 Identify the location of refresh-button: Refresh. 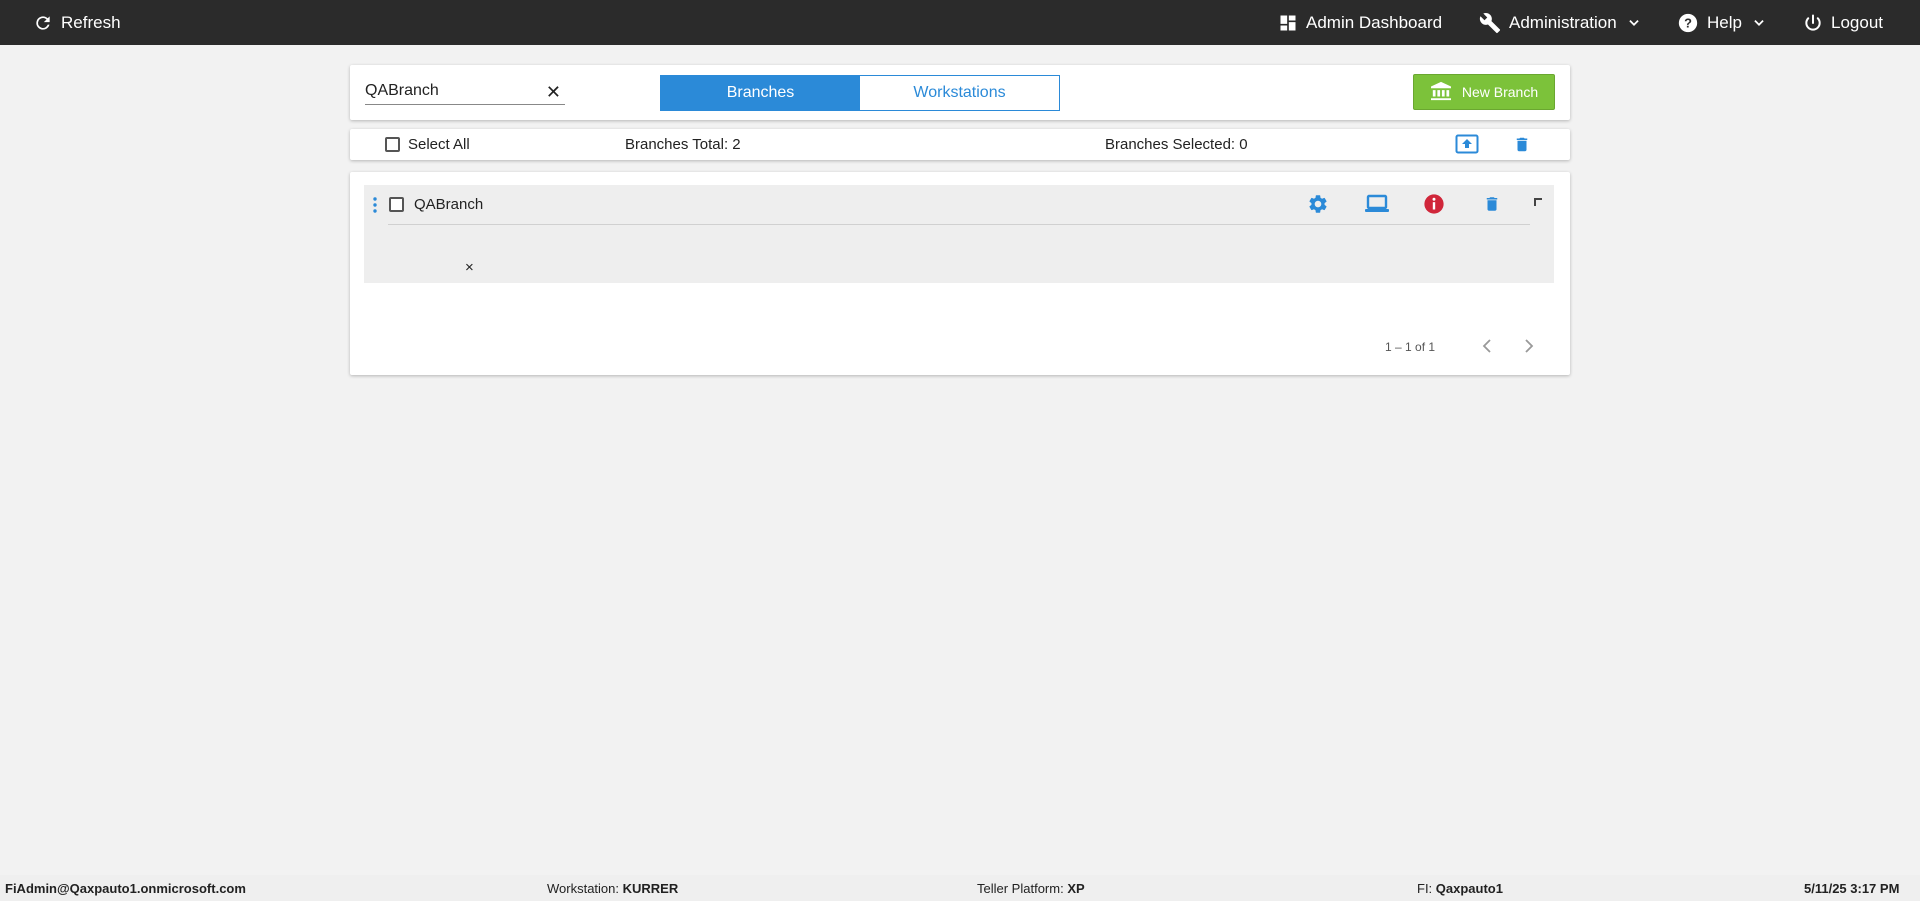
(77, 22).